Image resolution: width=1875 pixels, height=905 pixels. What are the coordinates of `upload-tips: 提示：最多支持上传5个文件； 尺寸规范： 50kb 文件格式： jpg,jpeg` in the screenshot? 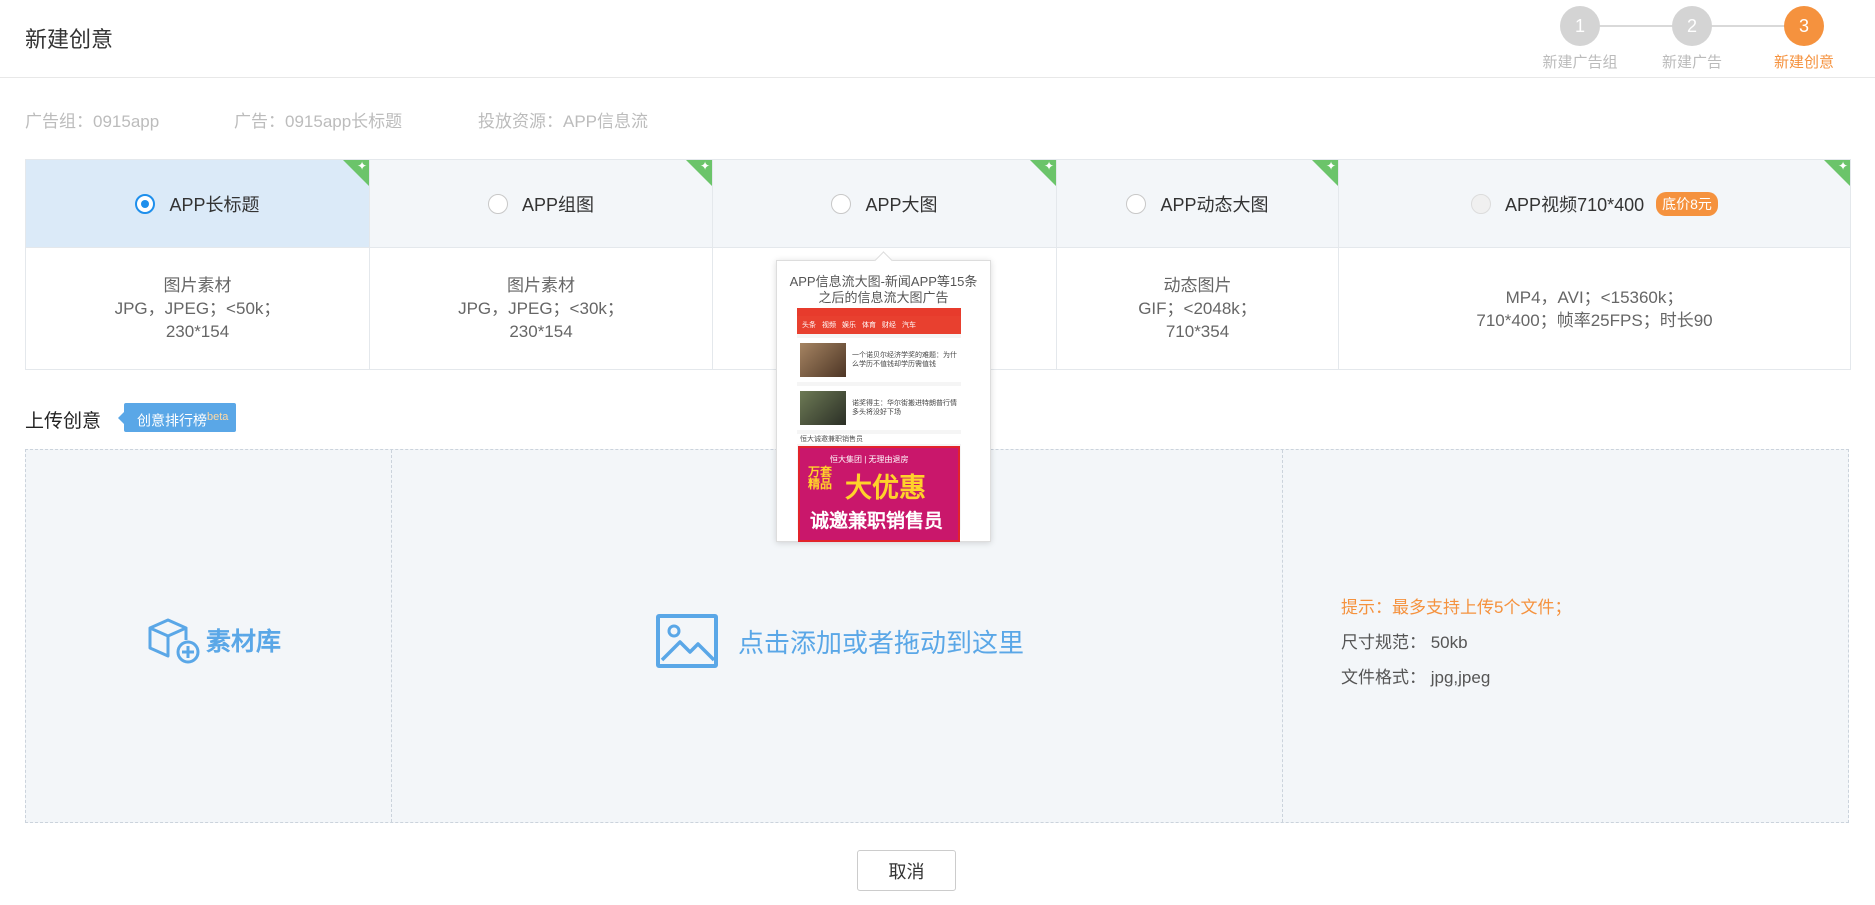 It's located at (1456, 642).